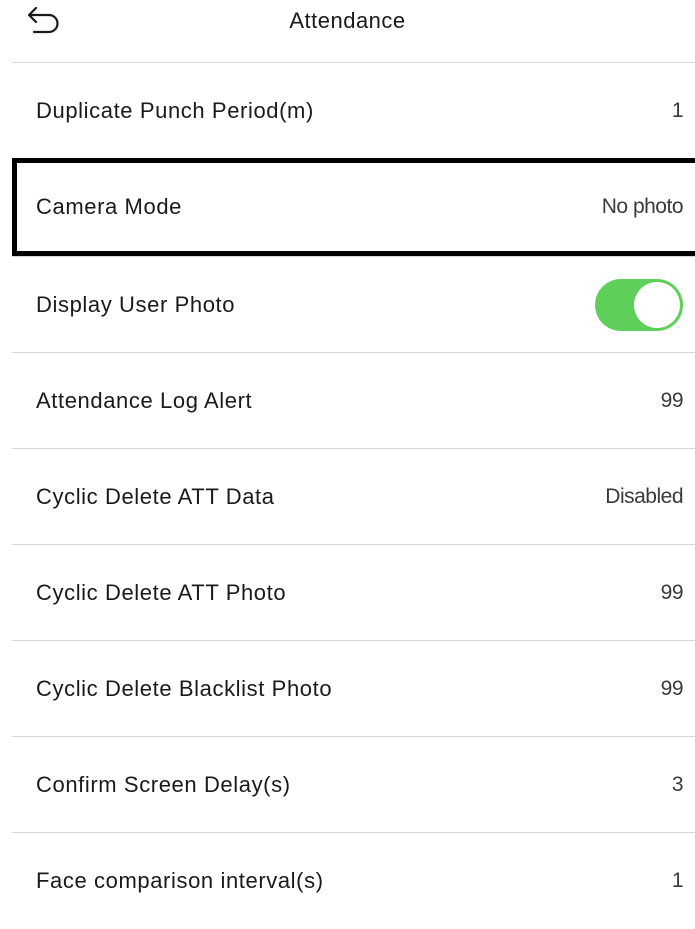 The height and width of the screenshot is (929, 695). Describe the element at coordinates (144, 400) in the screenshot. I see `setting-label: Attendance Log Alert` at that location.